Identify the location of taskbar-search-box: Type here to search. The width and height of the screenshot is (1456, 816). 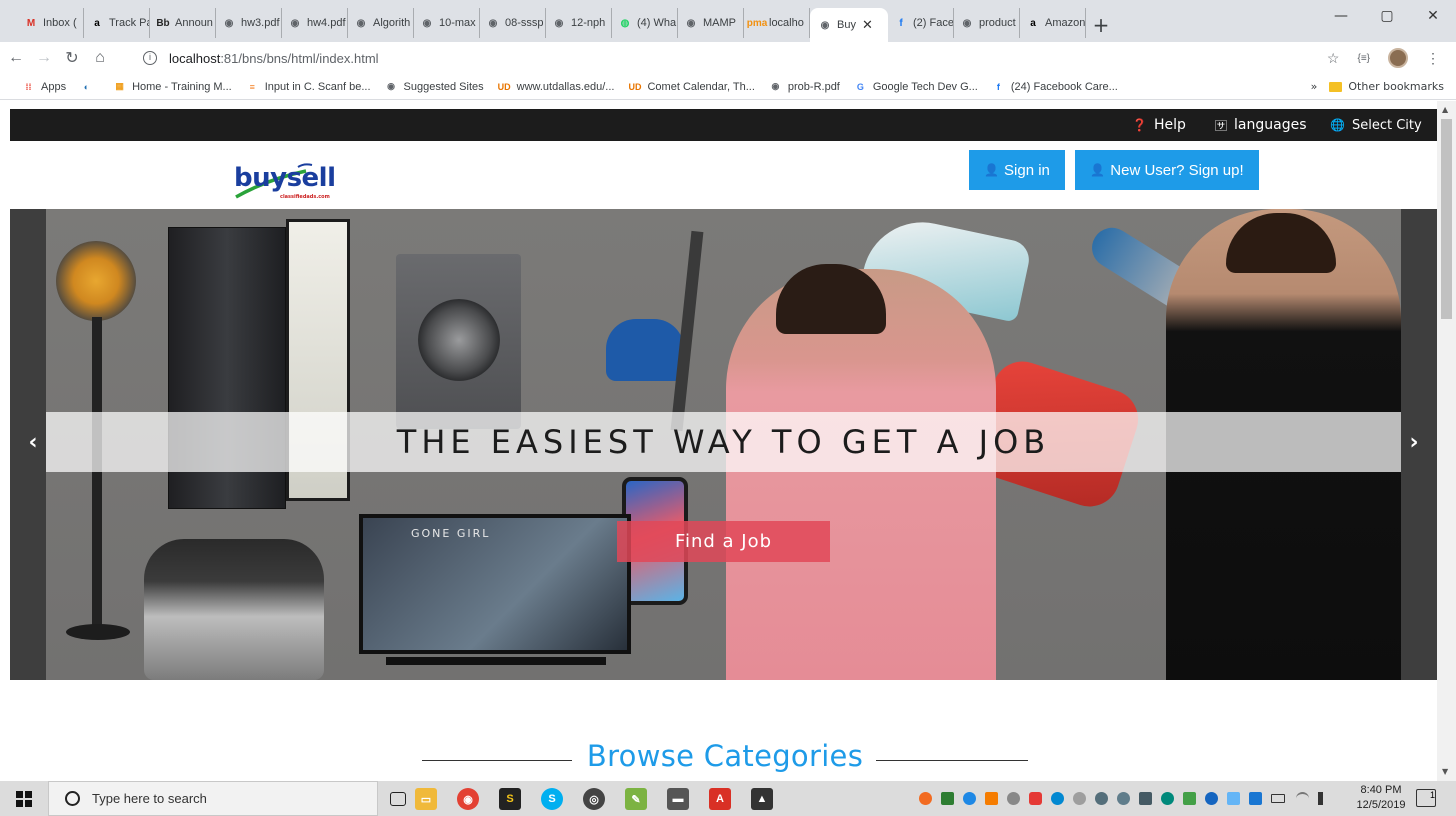
(213, 798).